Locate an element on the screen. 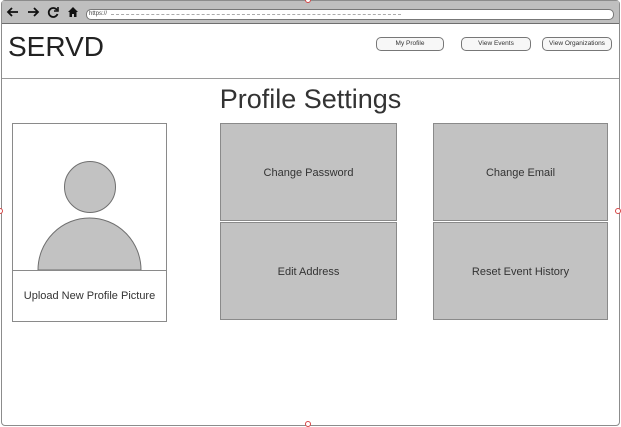  selection-handle-bottom is located at coordinates (308, 424).